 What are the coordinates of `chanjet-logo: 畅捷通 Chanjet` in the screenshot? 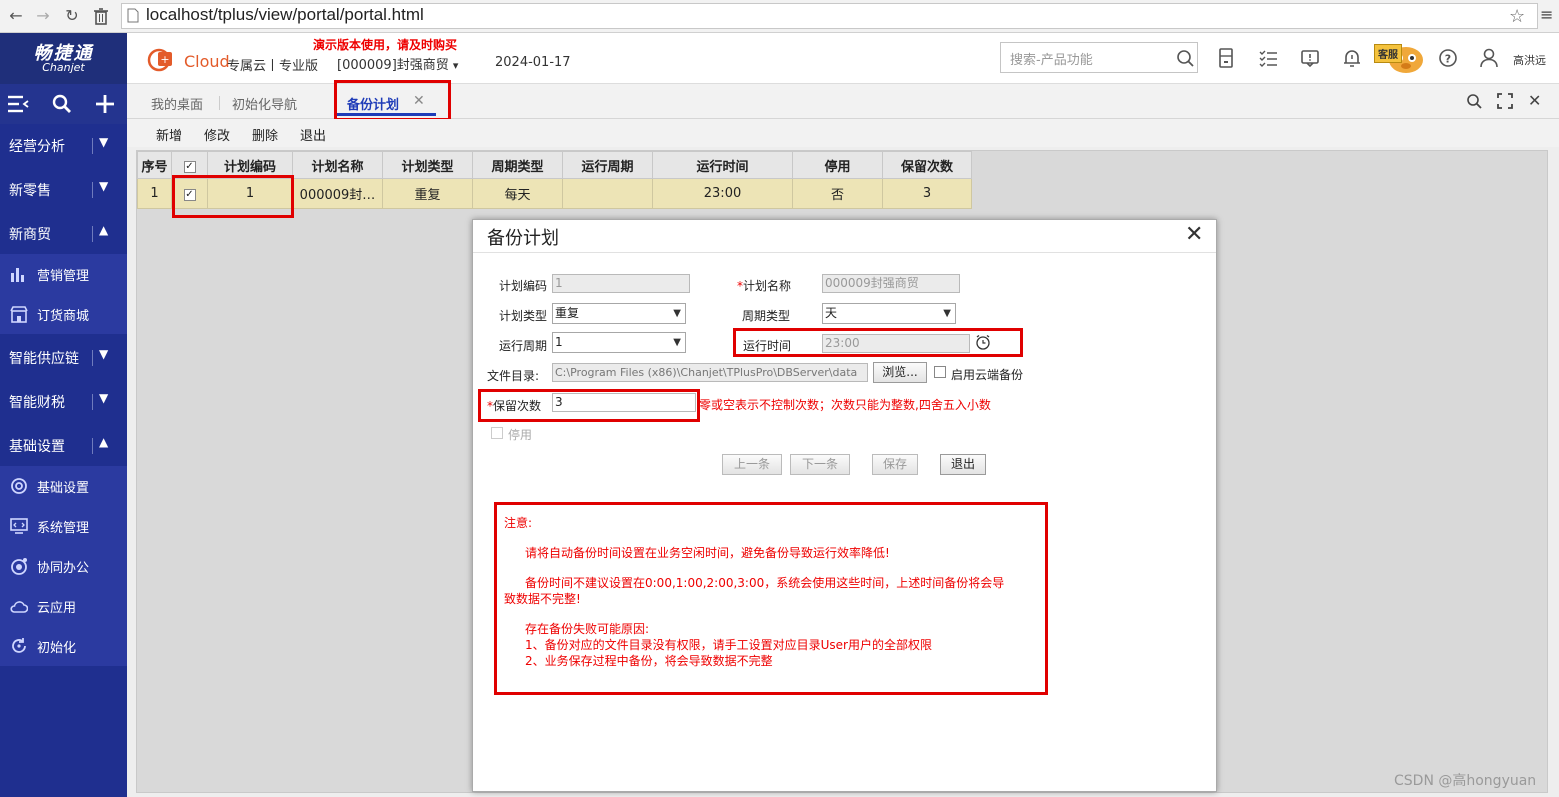 It's located at (63, 58).